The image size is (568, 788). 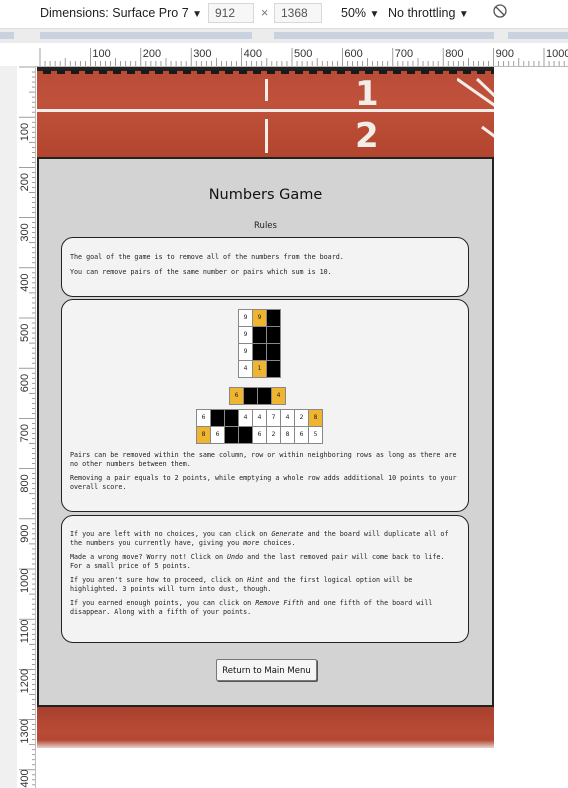 I want to click on page-title: Numbers Game, so click(x=265, y=195).